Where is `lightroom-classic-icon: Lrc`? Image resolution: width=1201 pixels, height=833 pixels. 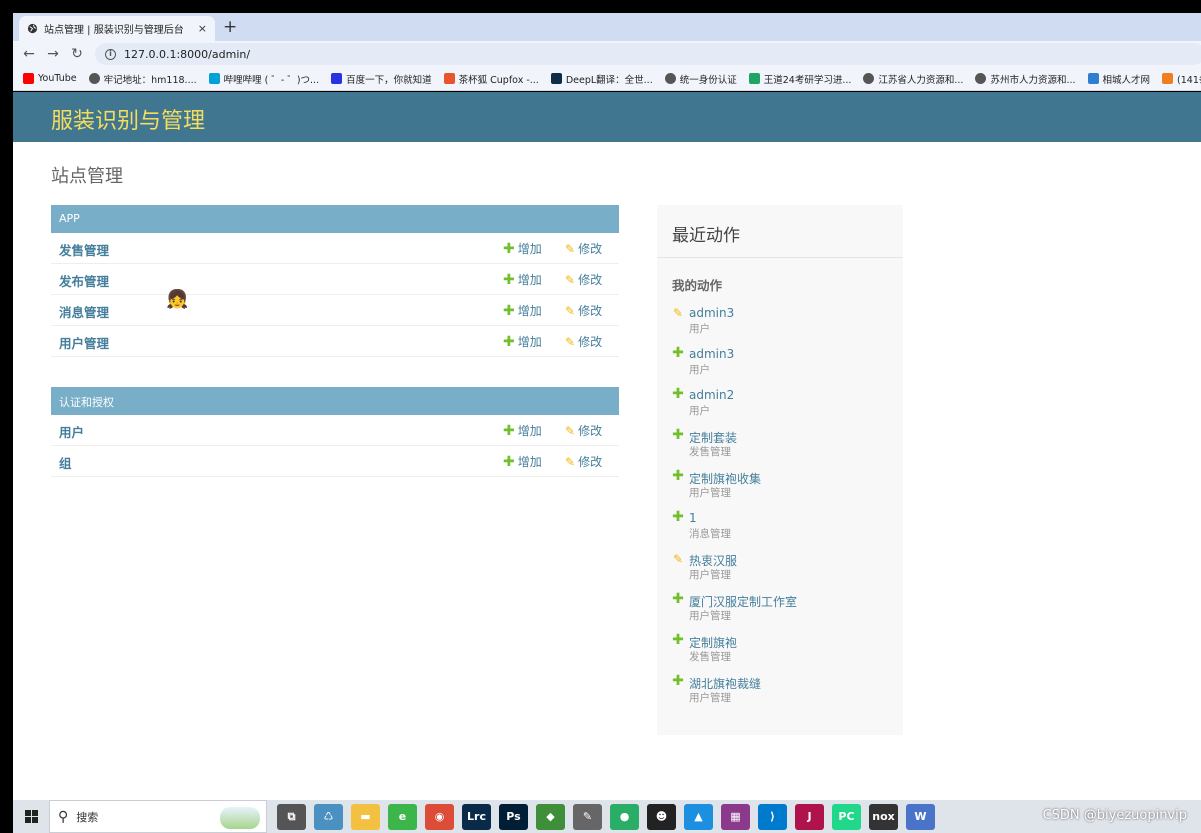
lightroom-classic-icon: Lrc is located at coordinates (476, 816).